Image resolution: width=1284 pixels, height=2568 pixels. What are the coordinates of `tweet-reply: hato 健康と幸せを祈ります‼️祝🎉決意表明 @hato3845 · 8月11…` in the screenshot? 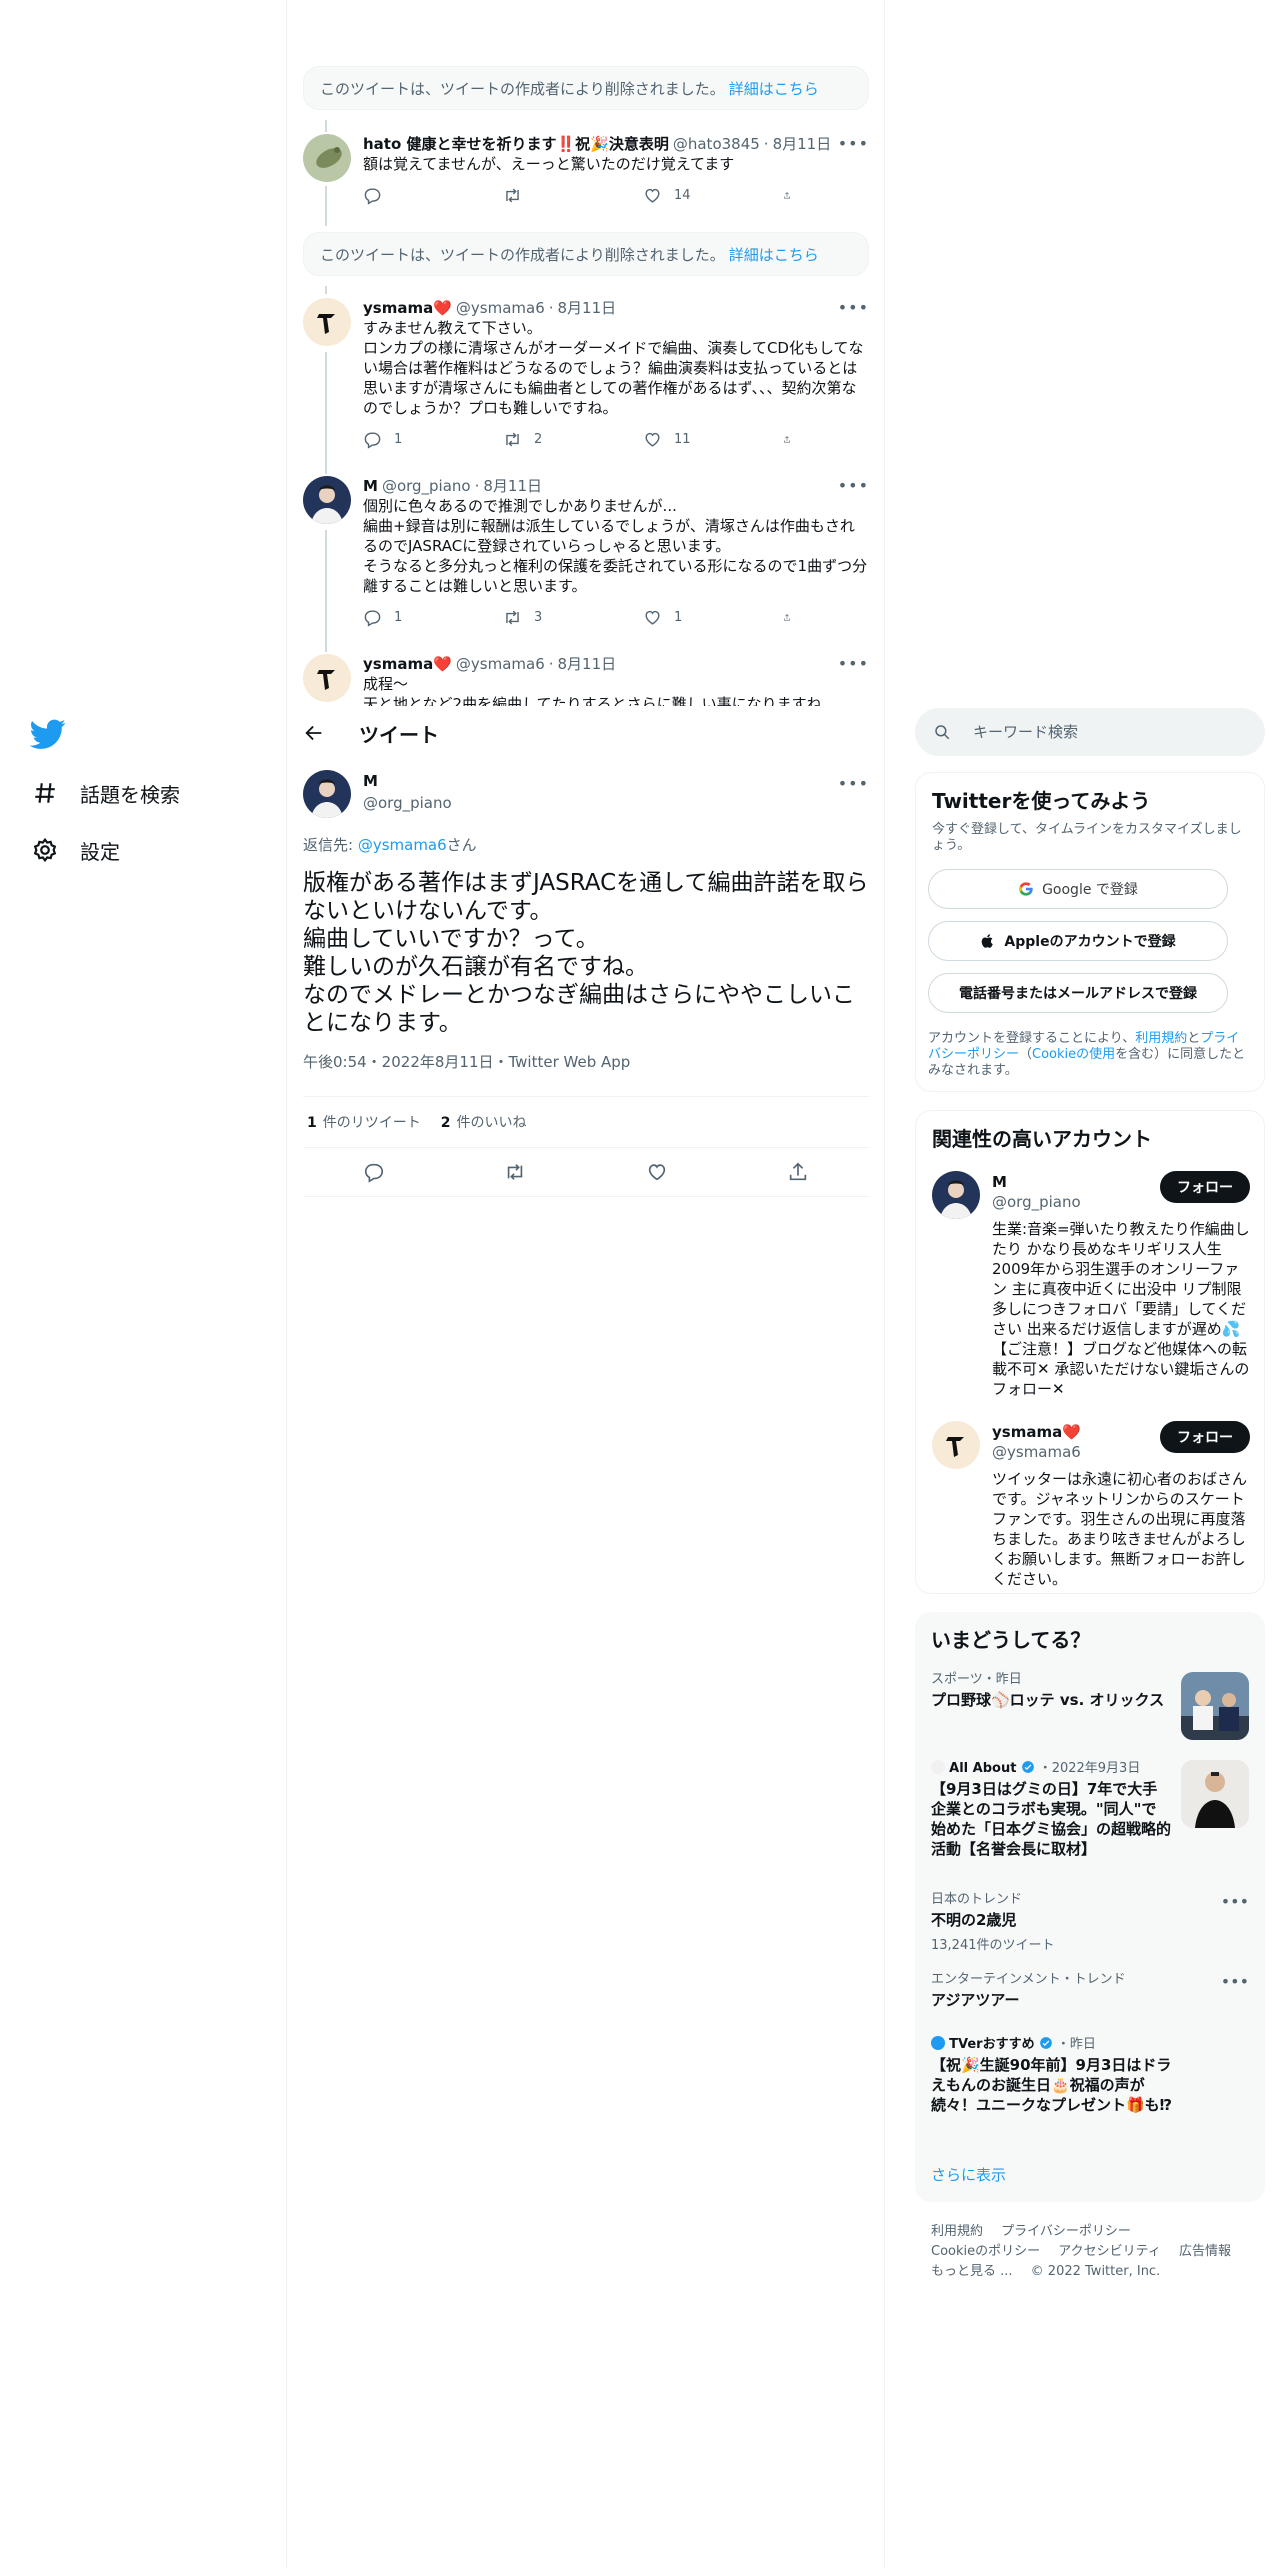 It's located at (586, 174).